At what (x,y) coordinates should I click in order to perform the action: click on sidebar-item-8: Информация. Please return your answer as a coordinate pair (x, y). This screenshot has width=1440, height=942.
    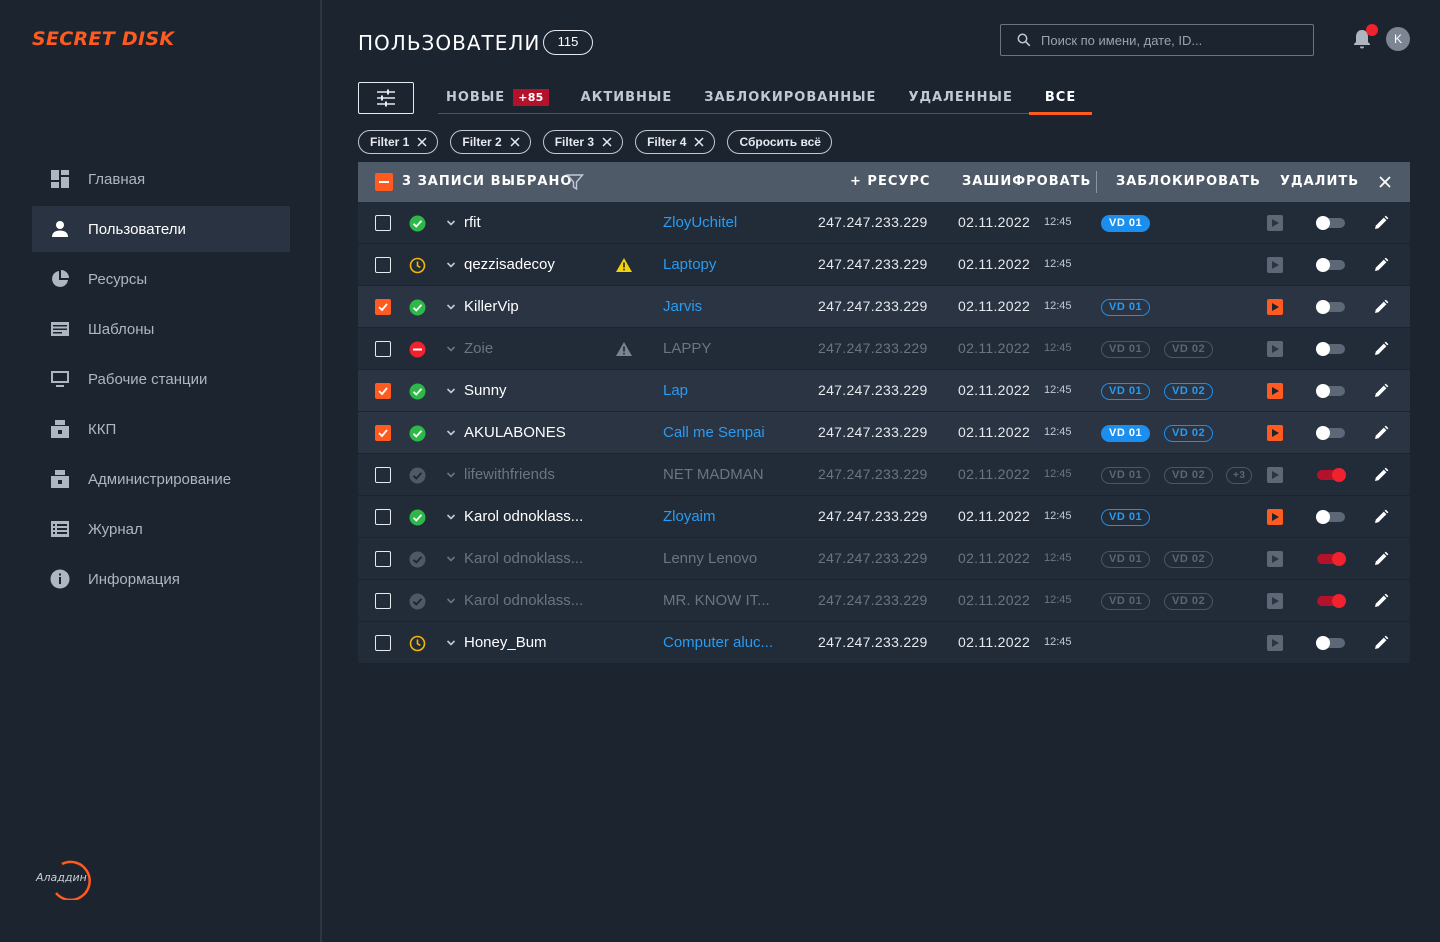
    Looking at the image, I should click on (161, 579).